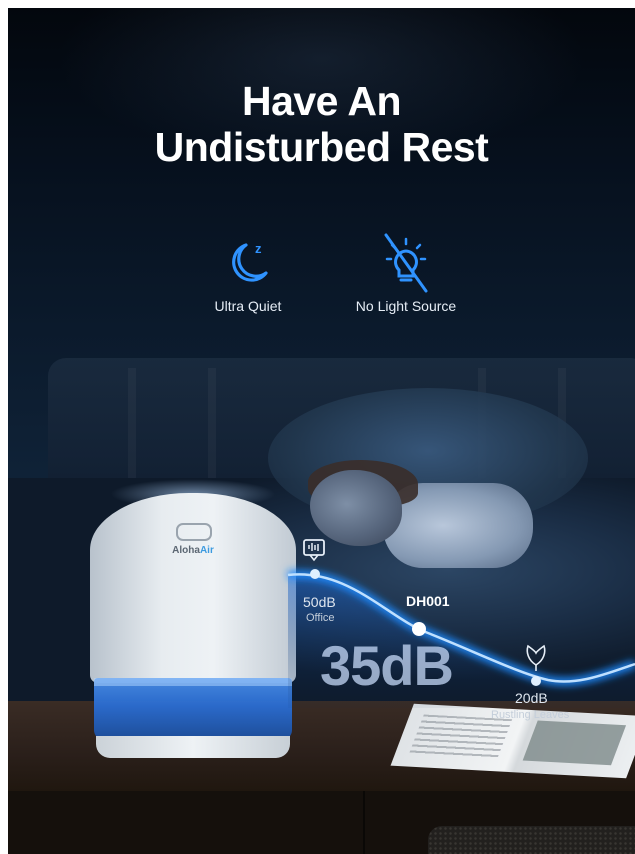 The height and width of the screenshot is (854, 635). What do you see at coordinates (314, 550) in the screenshot?
I see `office-icon` at bounding box center [314, 550].